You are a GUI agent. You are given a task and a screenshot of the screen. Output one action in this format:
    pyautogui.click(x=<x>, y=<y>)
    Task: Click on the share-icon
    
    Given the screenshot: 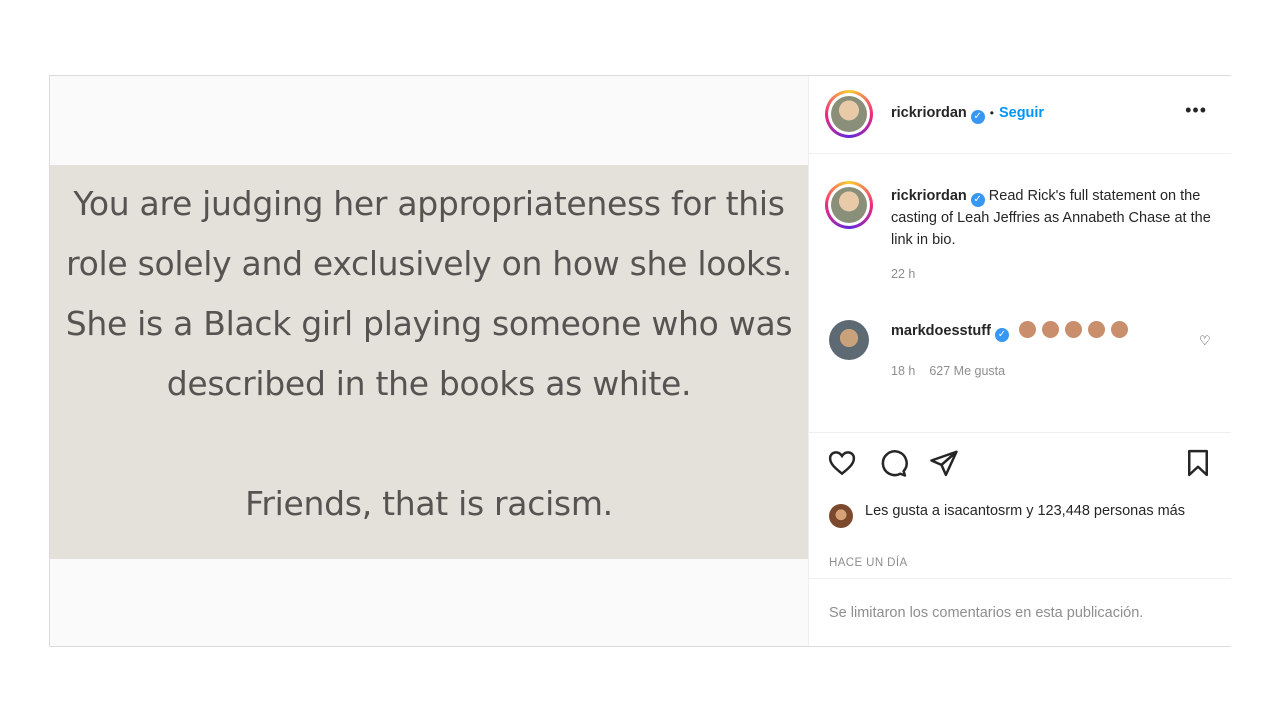 What is the action you would take?
    pyautogui.click(x=944, y=463)
    